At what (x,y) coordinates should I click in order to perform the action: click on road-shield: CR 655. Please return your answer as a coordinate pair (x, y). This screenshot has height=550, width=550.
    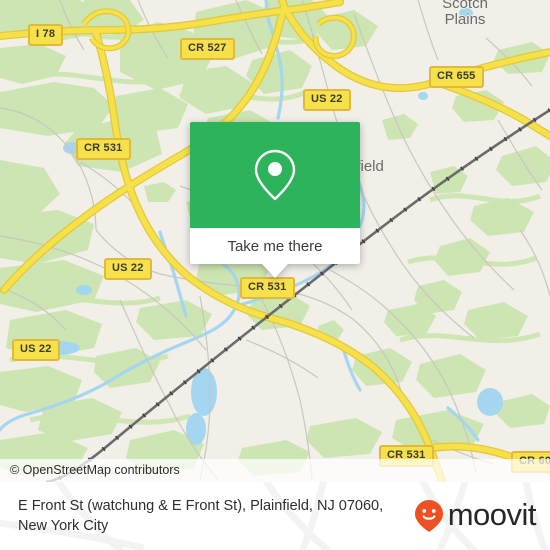
    Looking at the image, I should click on (456, 77).